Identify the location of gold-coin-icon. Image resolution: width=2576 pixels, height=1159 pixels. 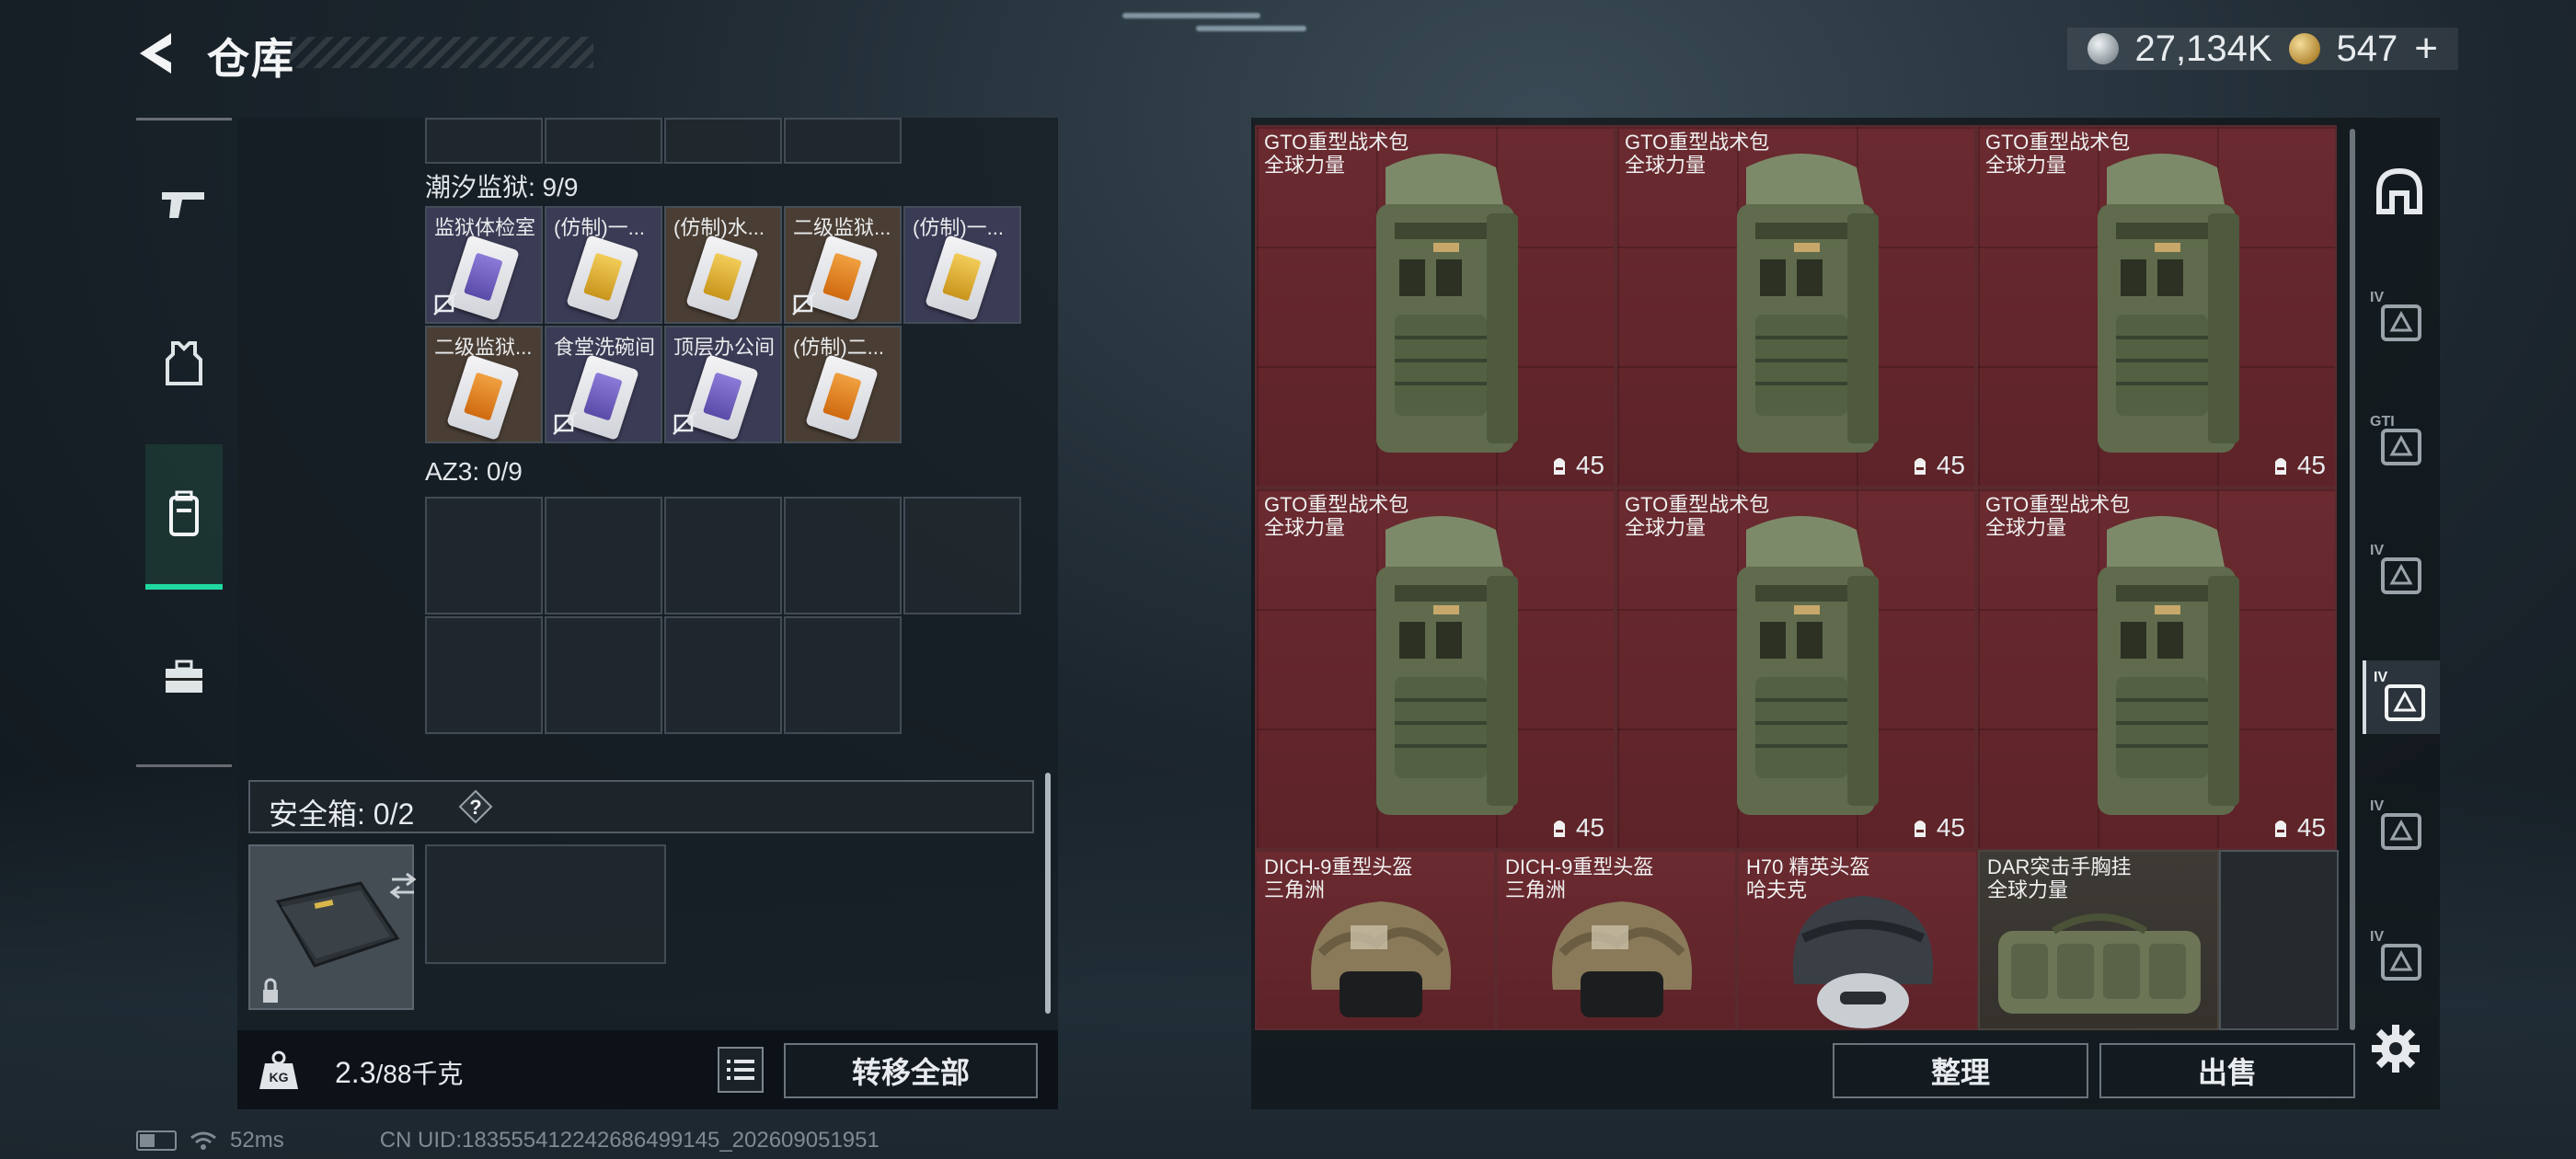
(2304, 48).